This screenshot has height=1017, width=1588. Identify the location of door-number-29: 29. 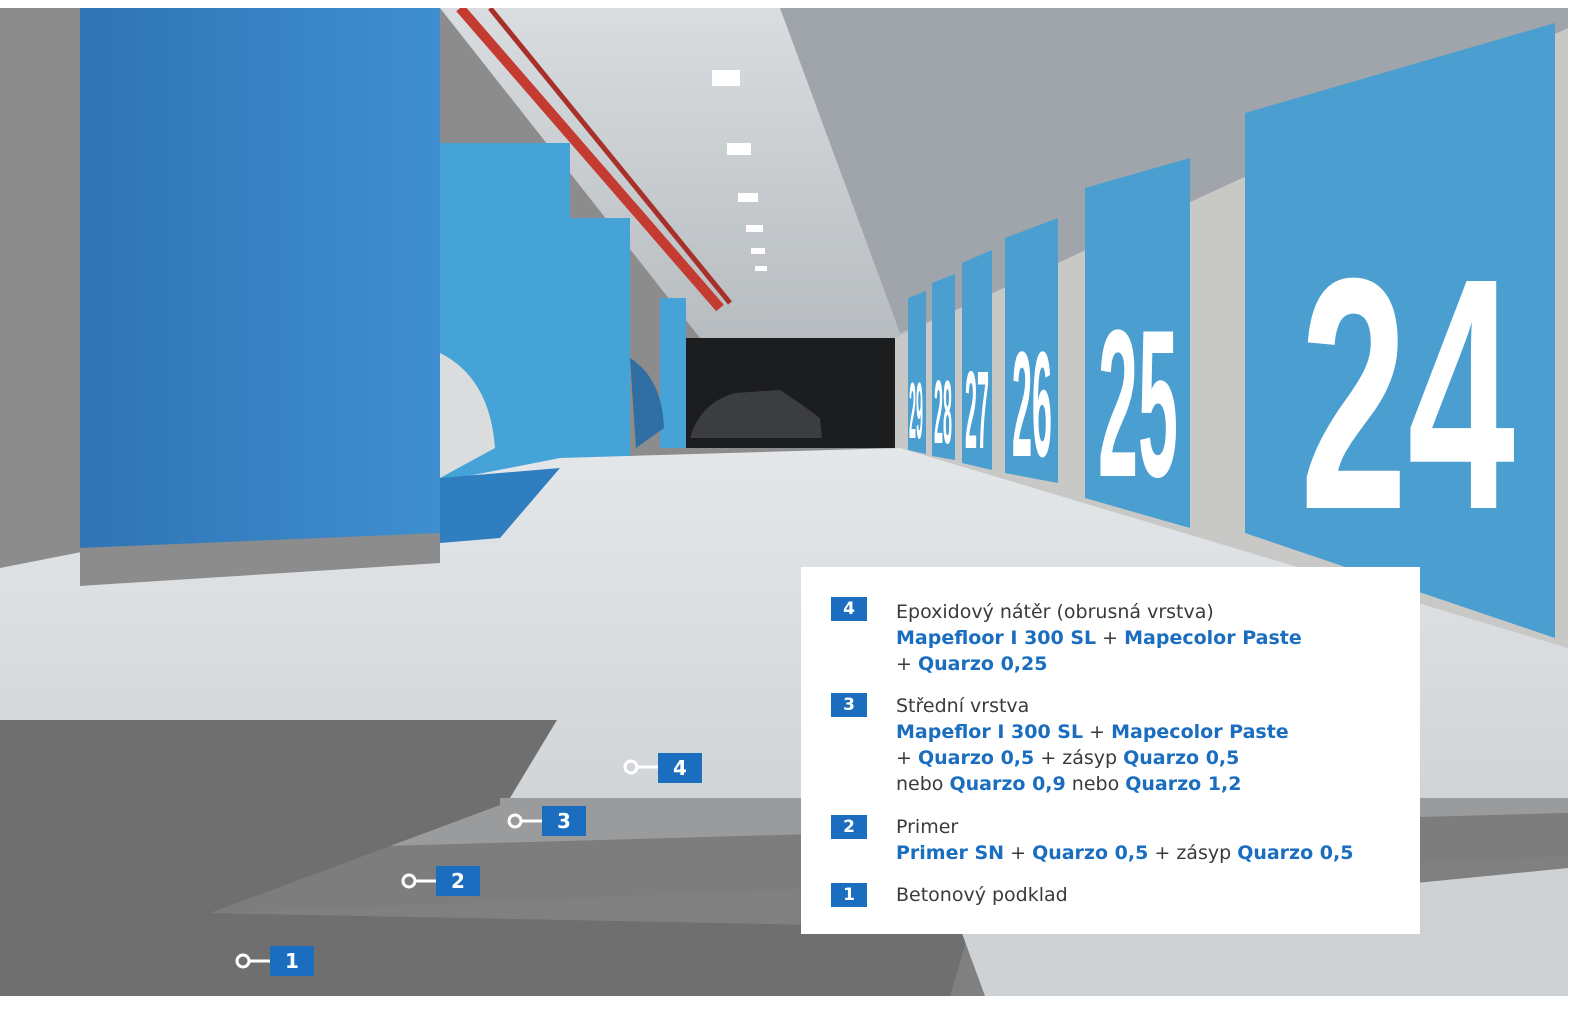
(916, 410).